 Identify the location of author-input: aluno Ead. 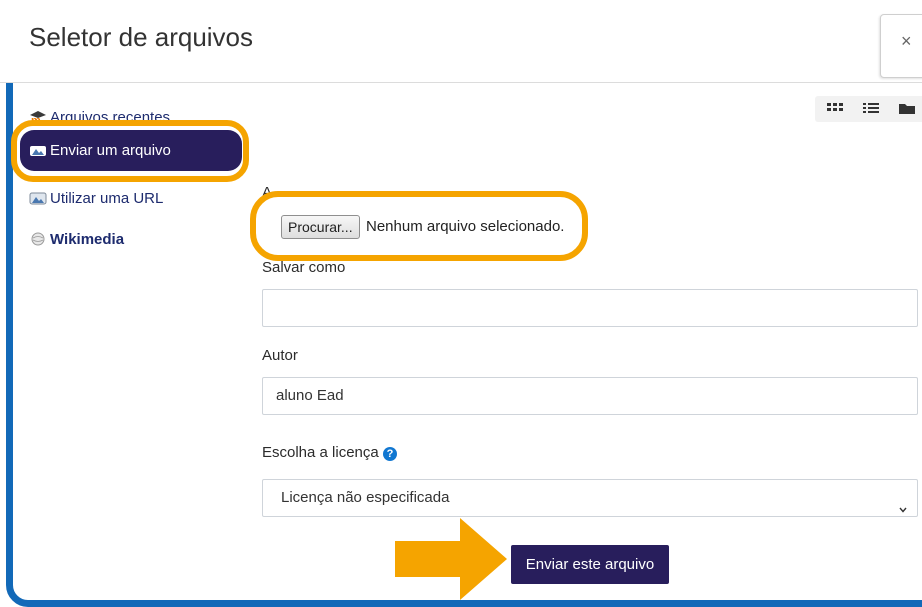
(590, 396).